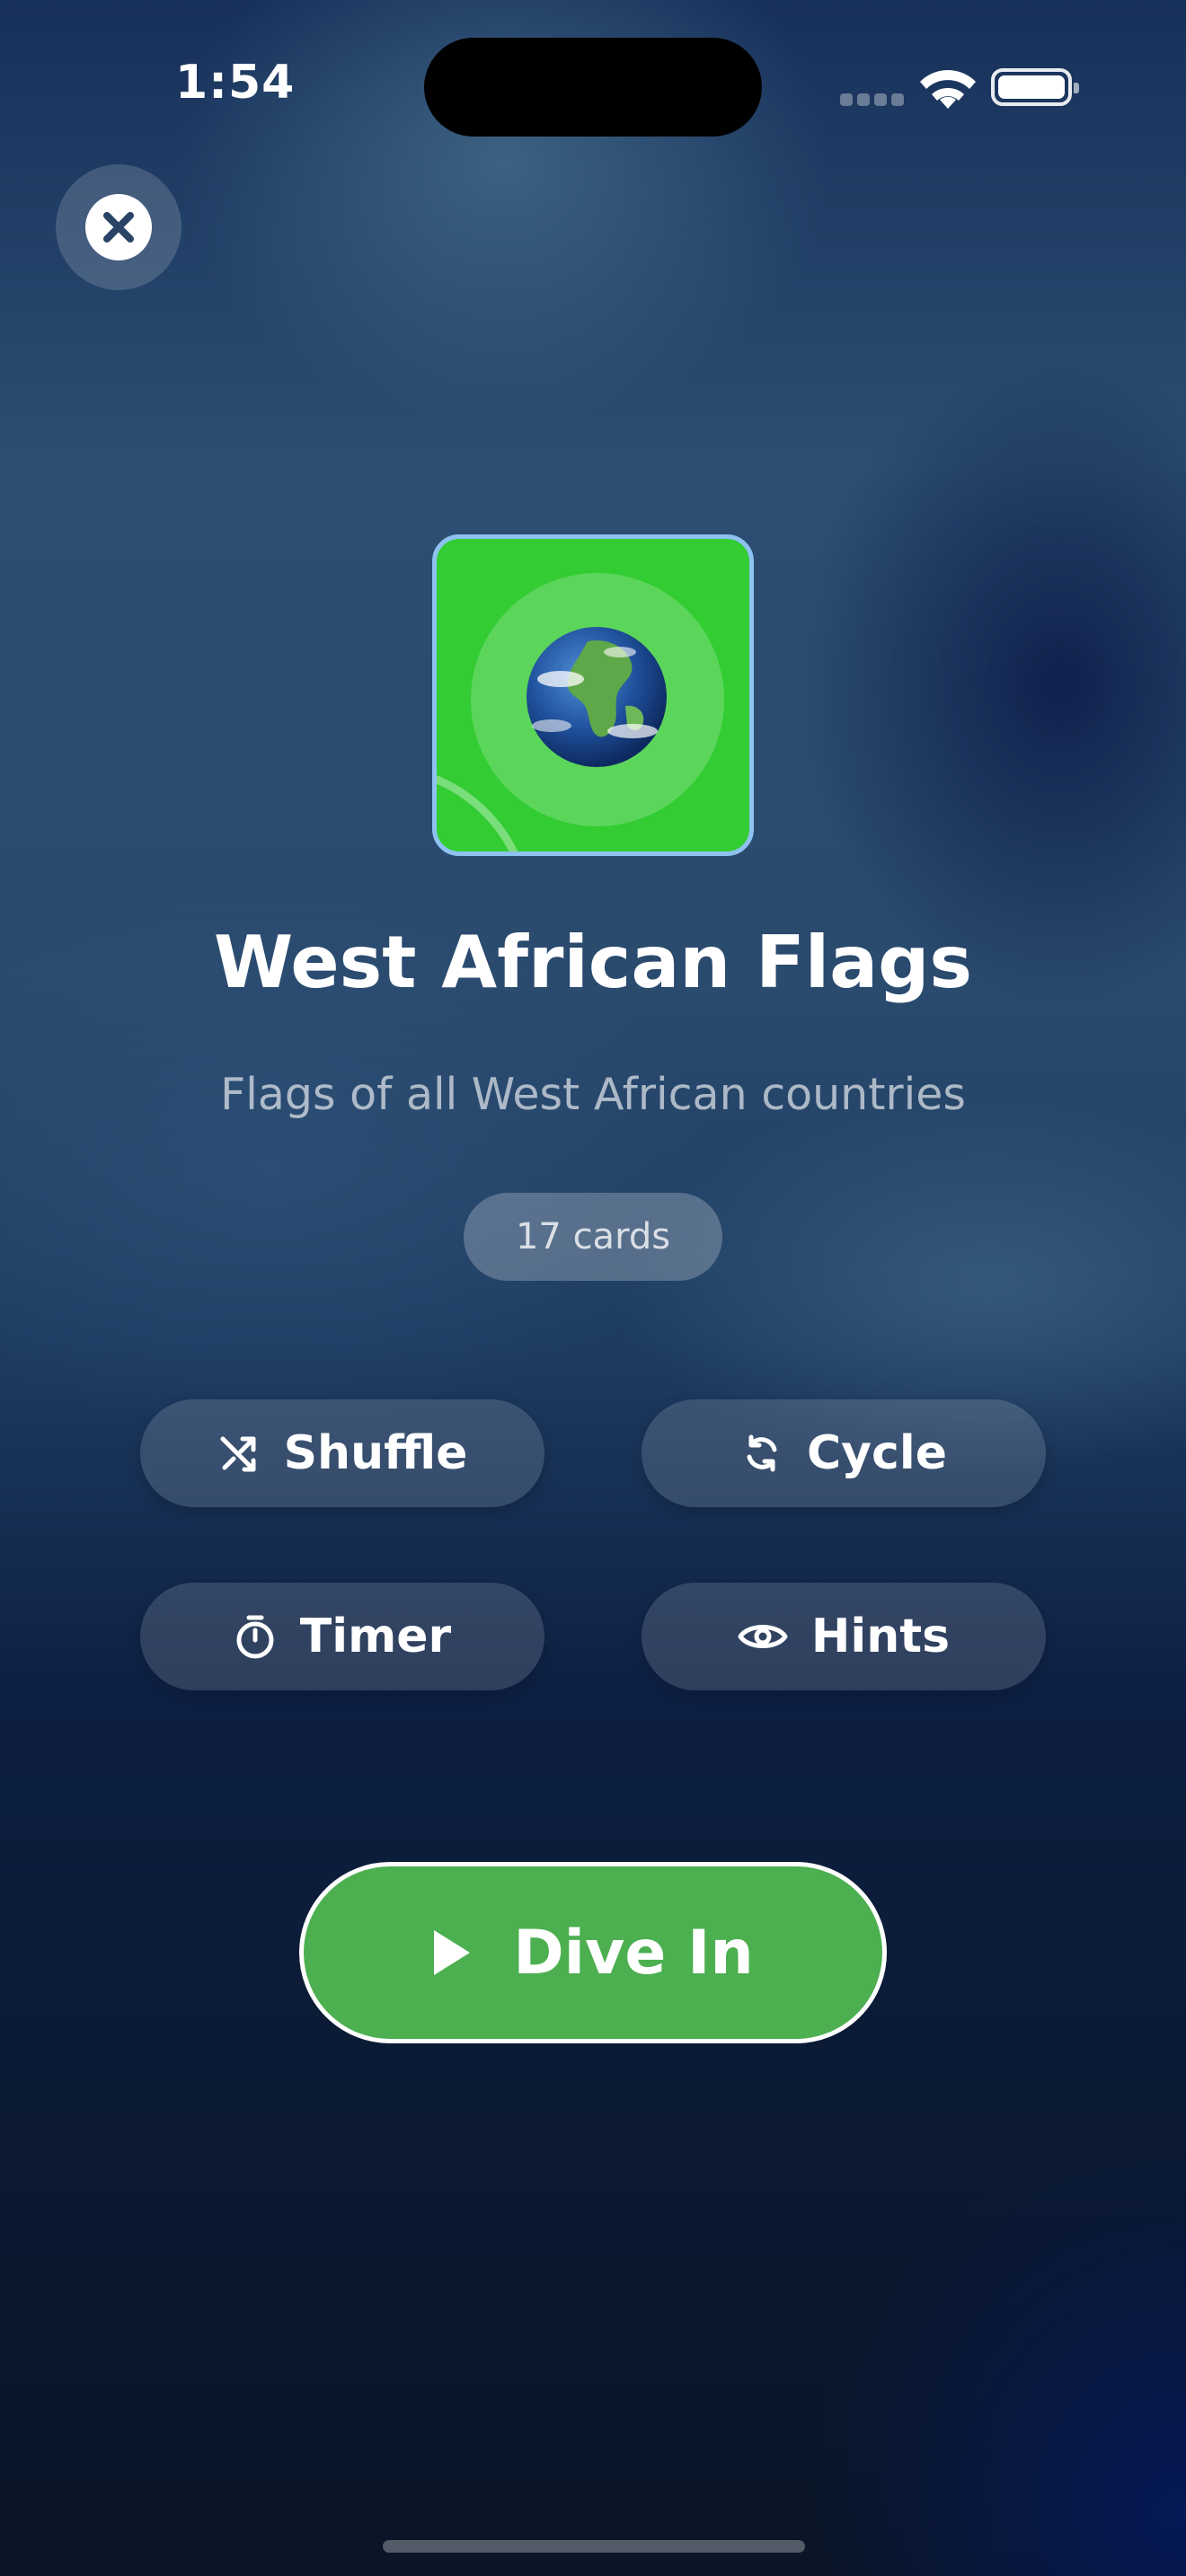 The width and height of the screenshot is (1186, 2576). I want to click on deck-icon, so click(593, 695).